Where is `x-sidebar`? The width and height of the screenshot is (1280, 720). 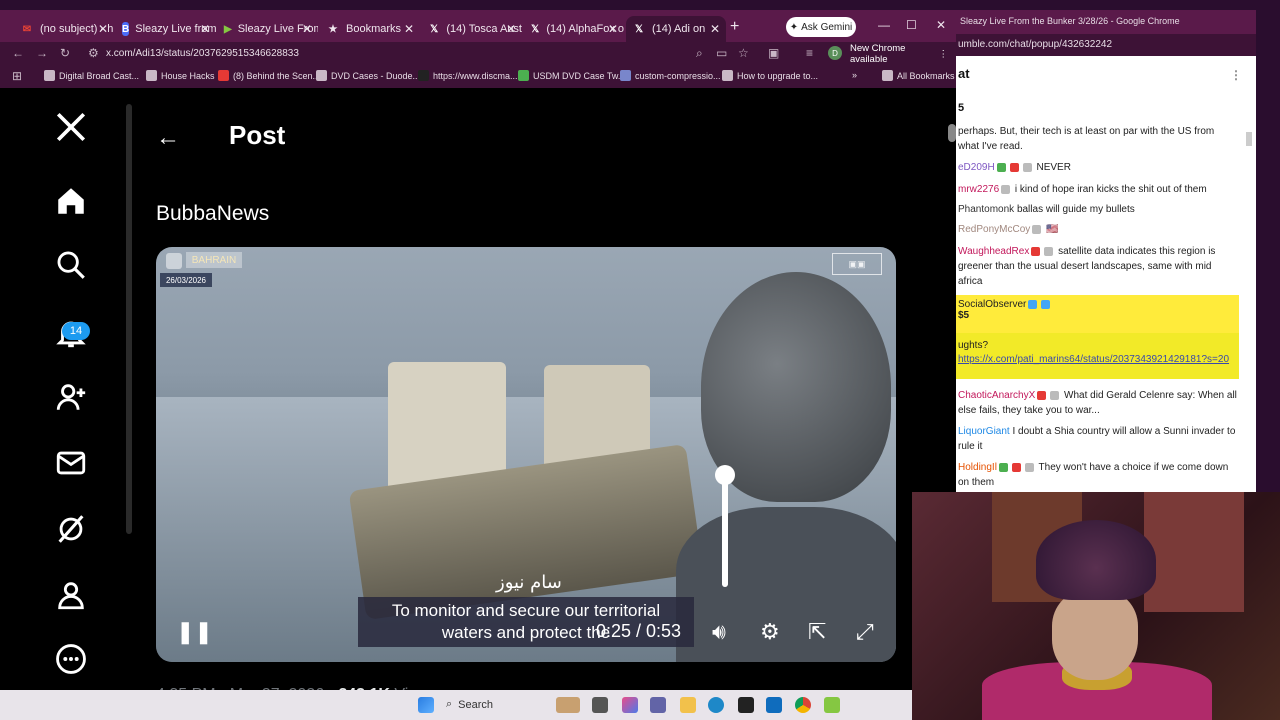
x-sidebar is located at coordinates (71, 390).